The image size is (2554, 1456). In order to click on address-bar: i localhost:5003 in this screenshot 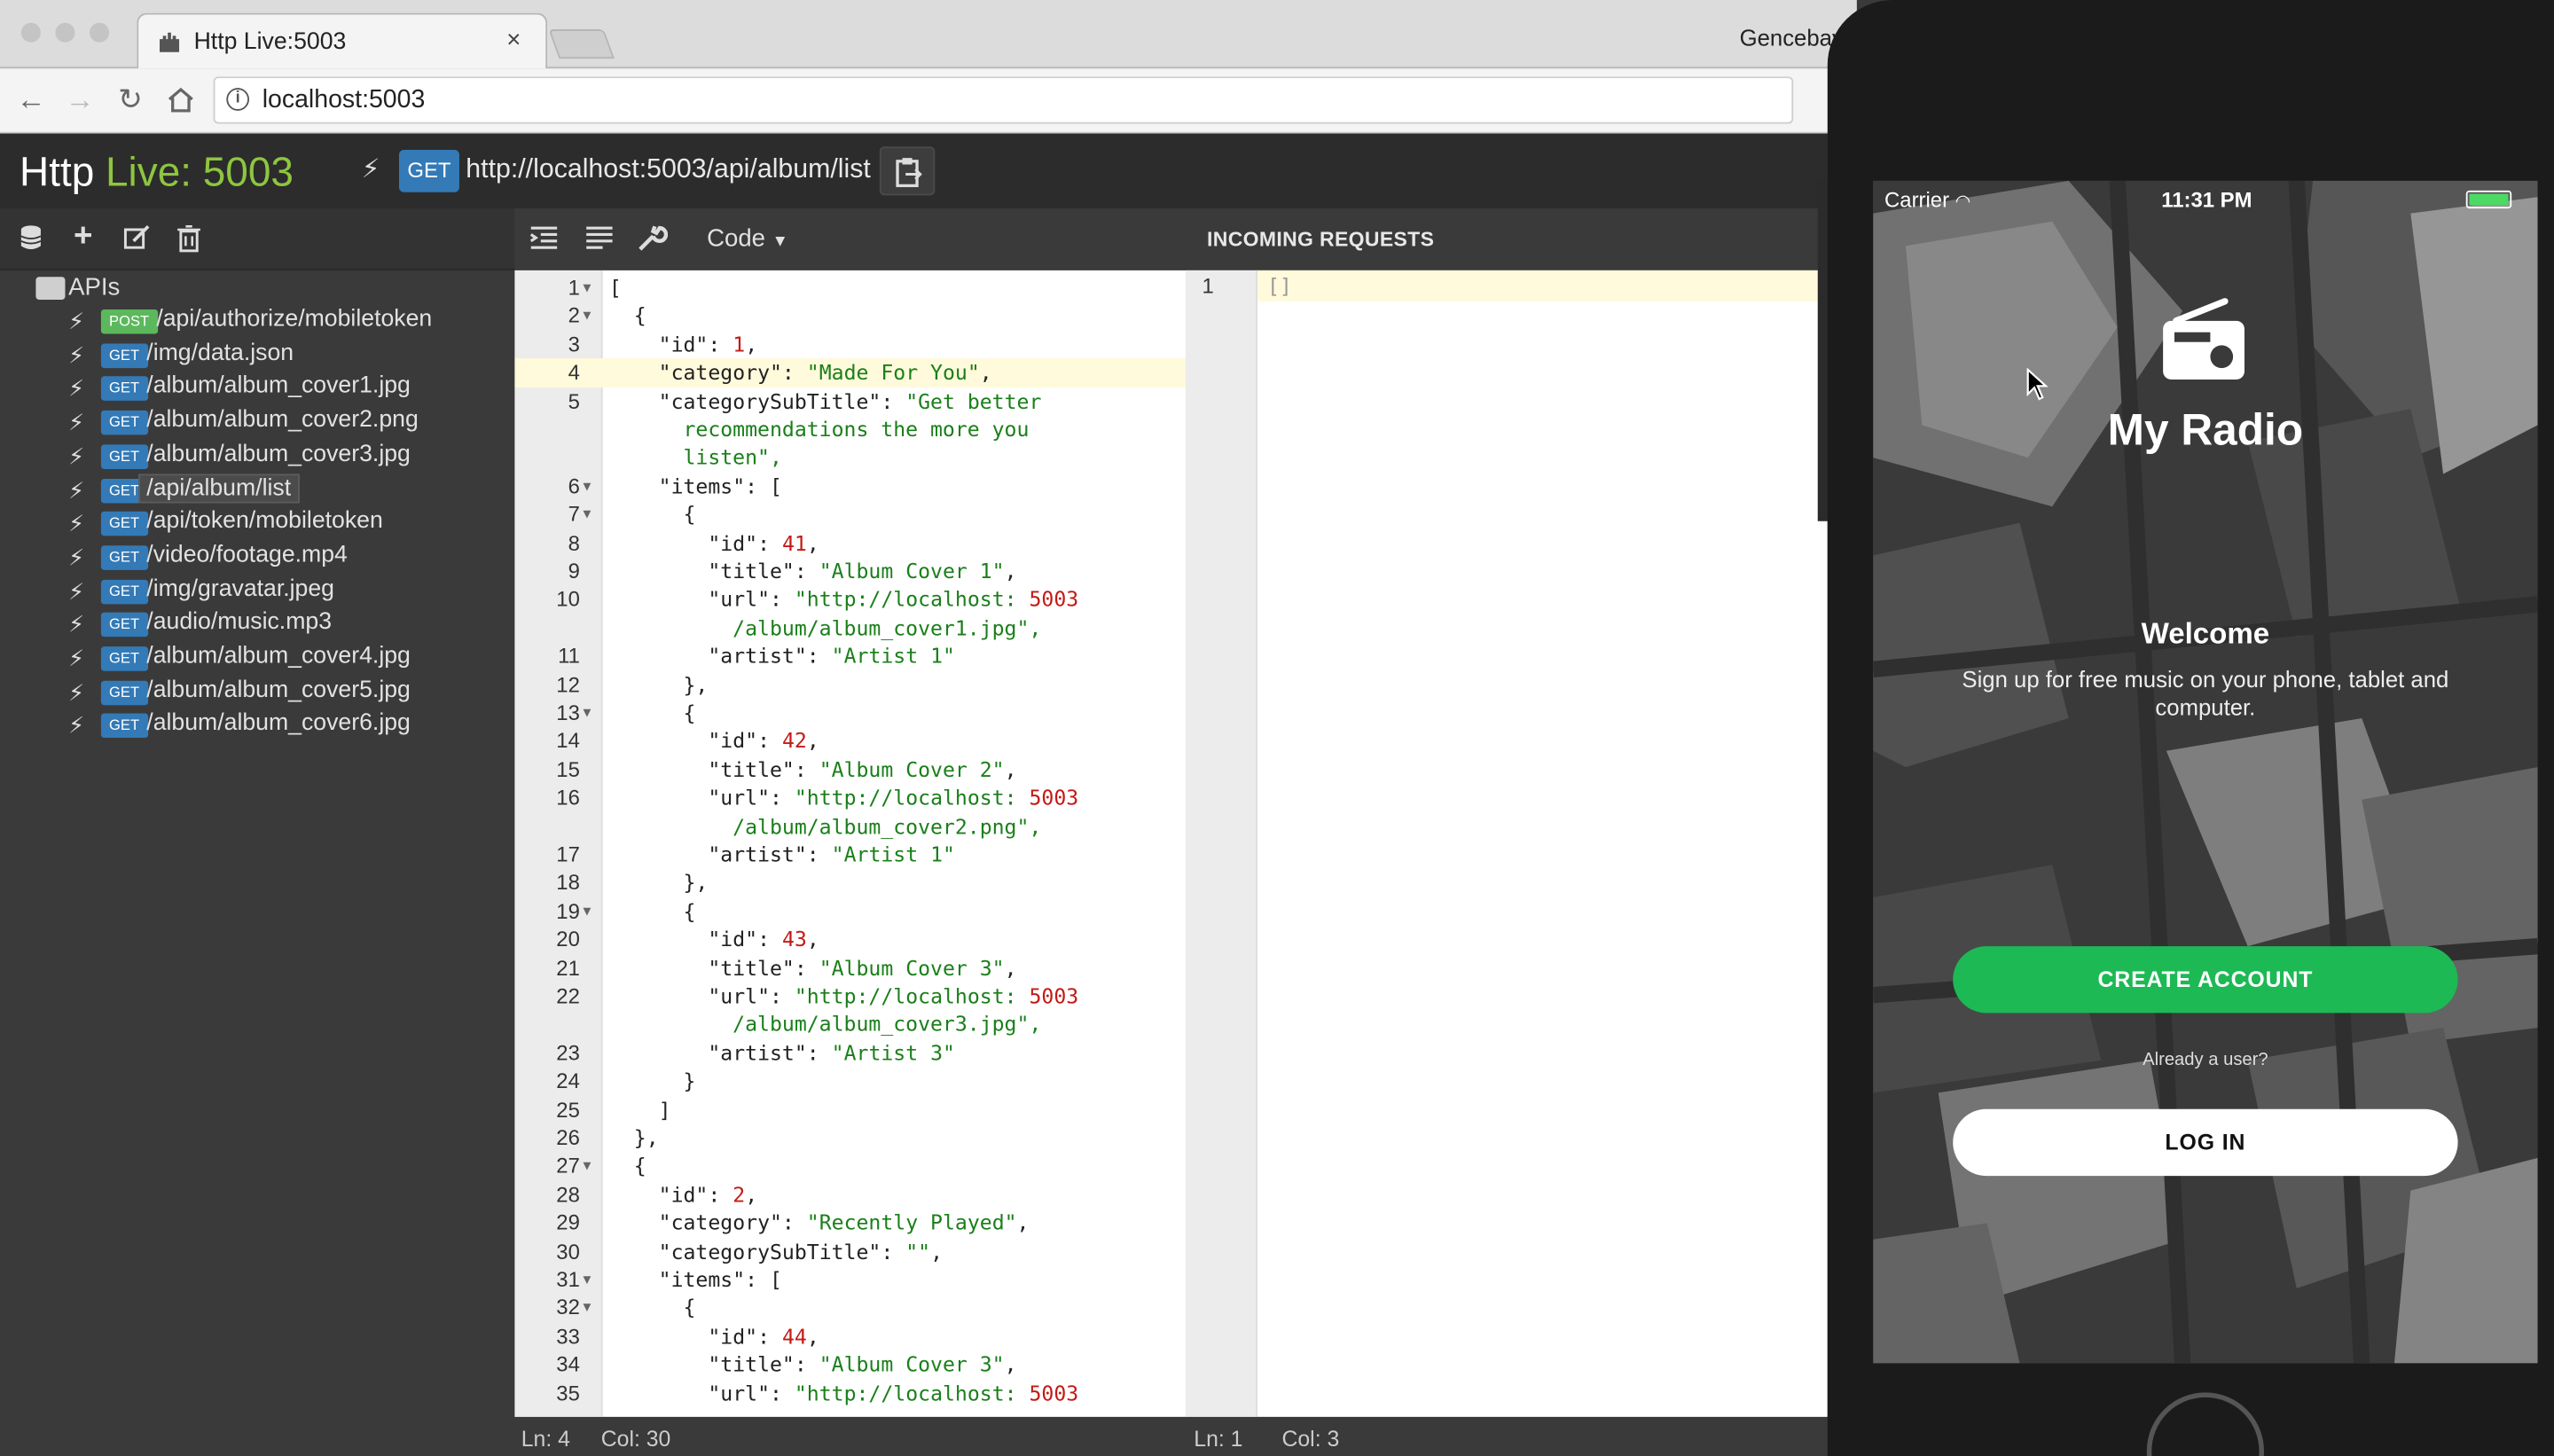, I will do `click(1003, 100)`.